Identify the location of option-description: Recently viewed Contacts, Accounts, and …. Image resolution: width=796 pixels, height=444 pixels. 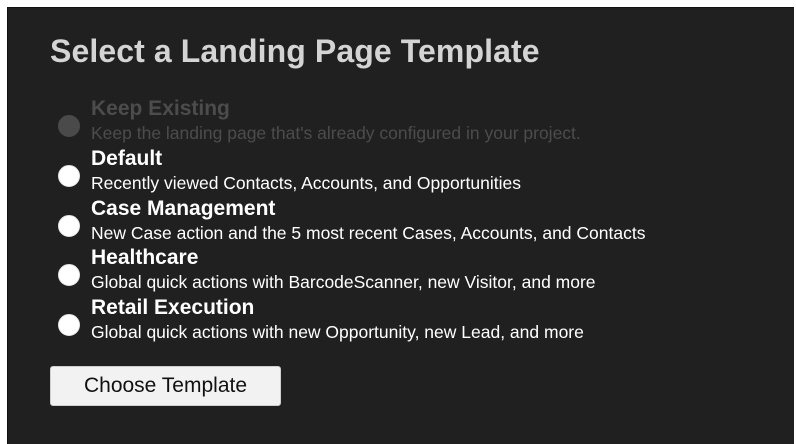
(306, 183).